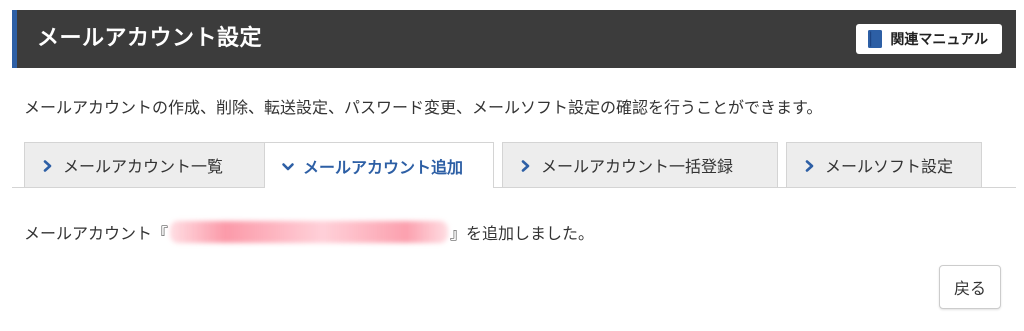 Image resolution: width=1024 pixels, height=331 pixels. I want to click on tab-mail-software-settings: メールソフト設定, so click(884, 164).